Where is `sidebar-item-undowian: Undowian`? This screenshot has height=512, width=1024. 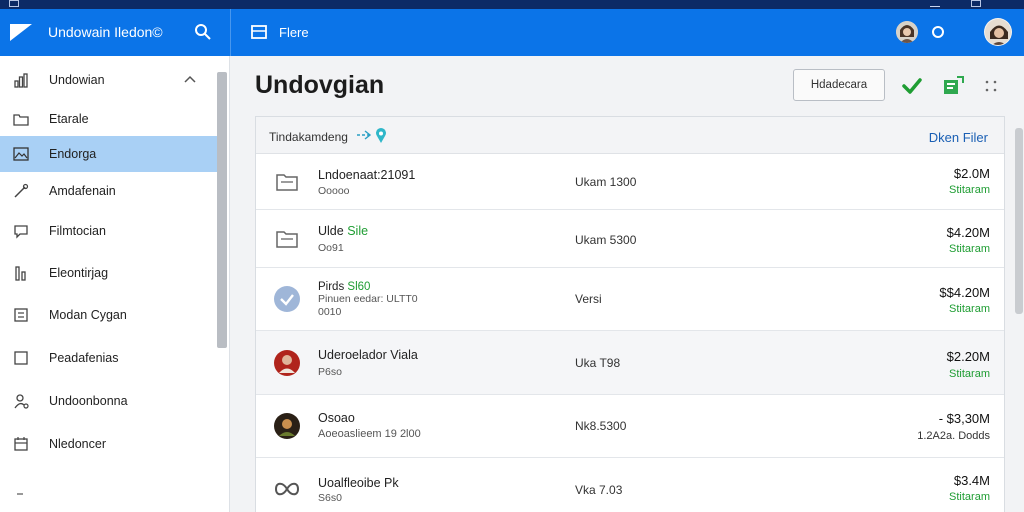 sidebar-item-undowian: Undowian is located at coordinates (108, 80).